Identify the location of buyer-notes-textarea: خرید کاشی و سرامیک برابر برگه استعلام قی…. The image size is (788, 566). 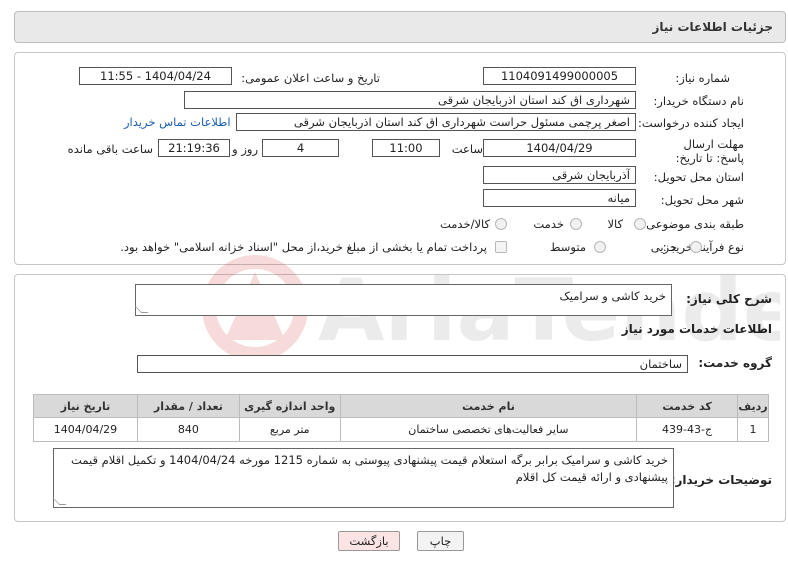
(363, 478).